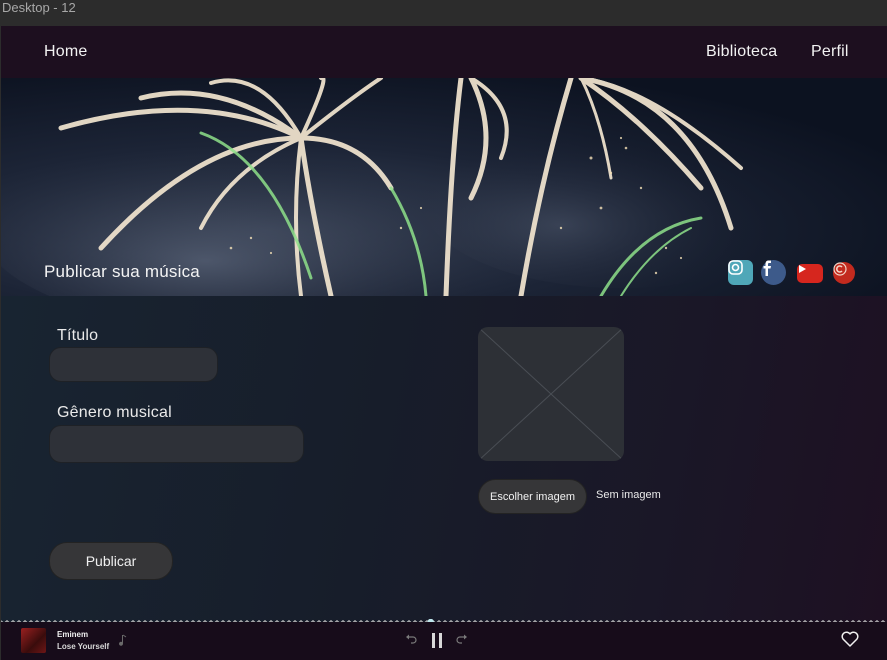 This screenshot has width=887, height=660. Describe the element at coordinates (830, 52) in the screenshot. I see `nav-profile-link: Perfil` at that location.